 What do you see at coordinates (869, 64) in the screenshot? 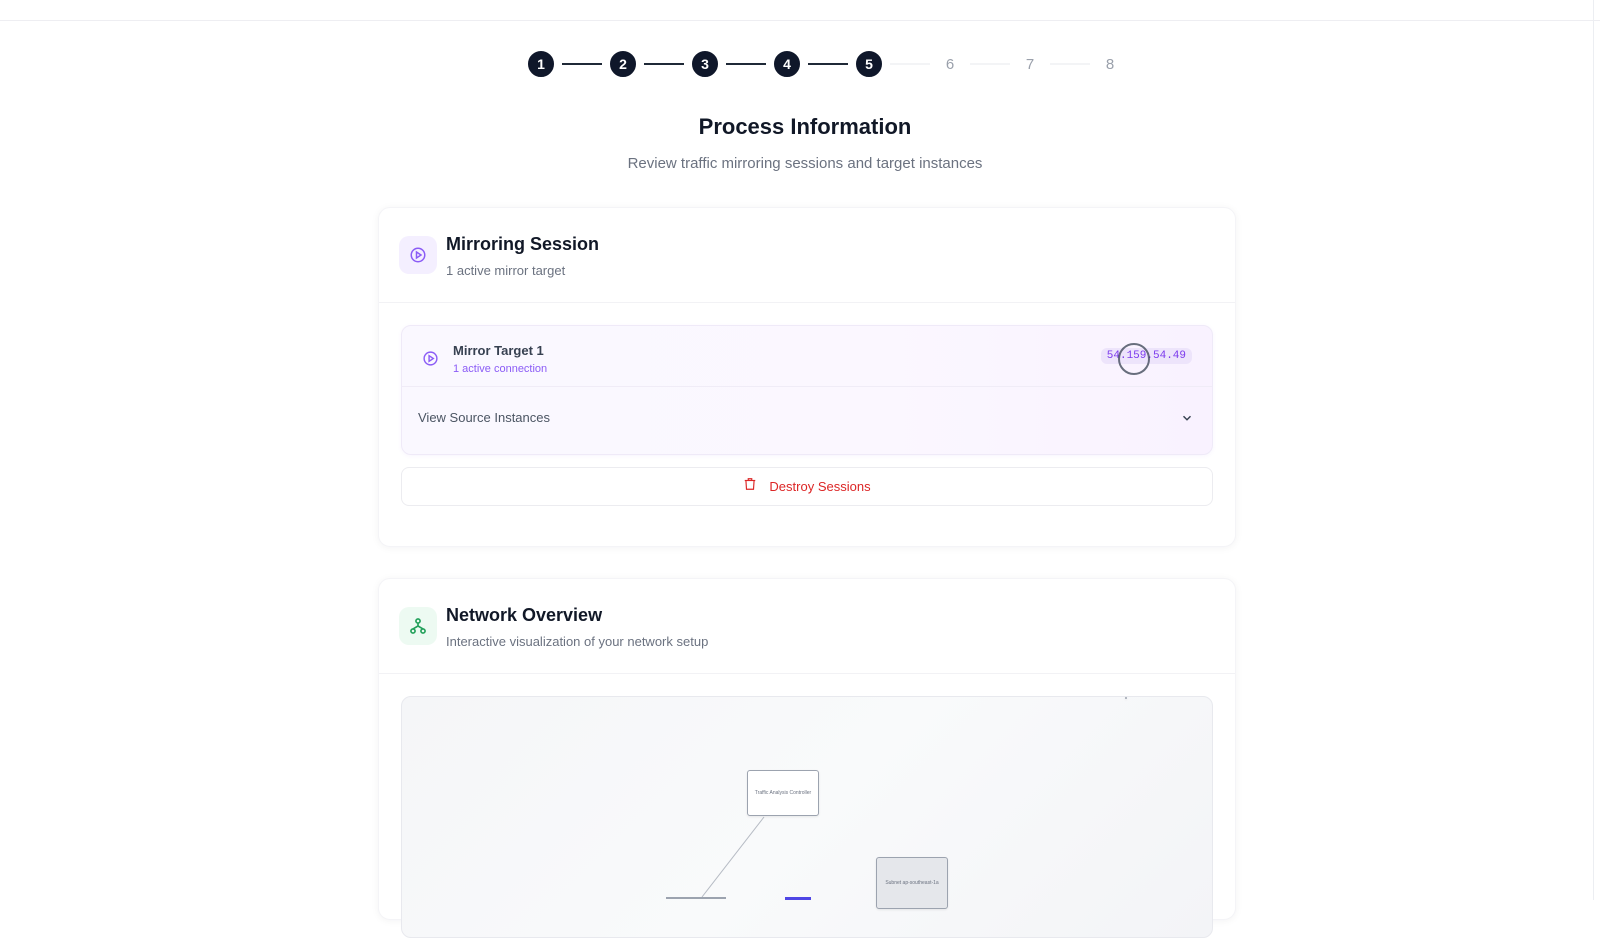
I see `step-5: 5` at bounding box center [869, 64].